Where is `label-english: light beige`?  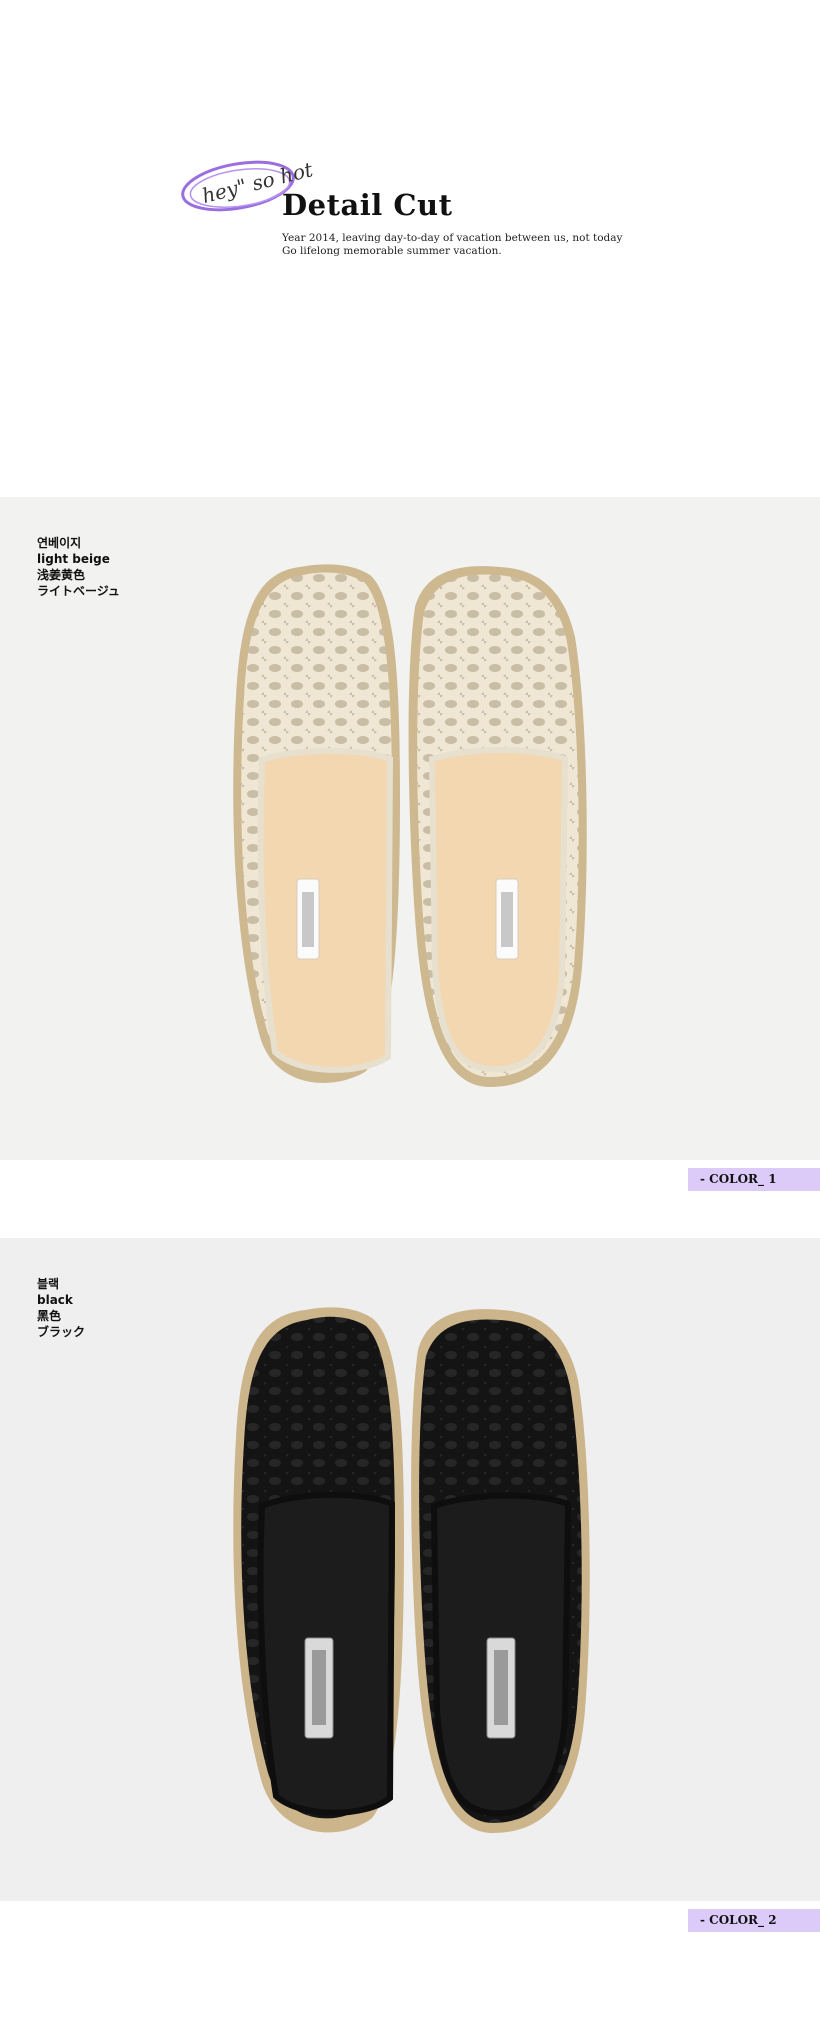 label-english: light beige is located at coordinates (73, 559).